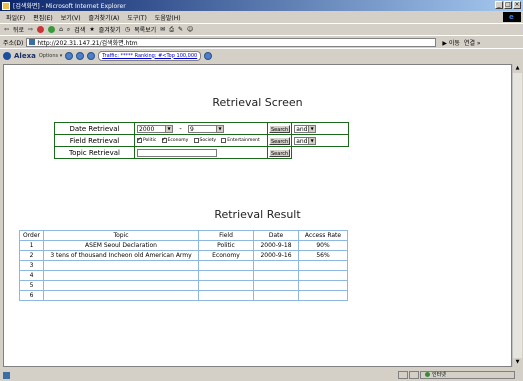  What do you see at coordinates (305, 128) in the screenshot?
I see `date-operator-select: and ▼` at bounding box center [305, 128].